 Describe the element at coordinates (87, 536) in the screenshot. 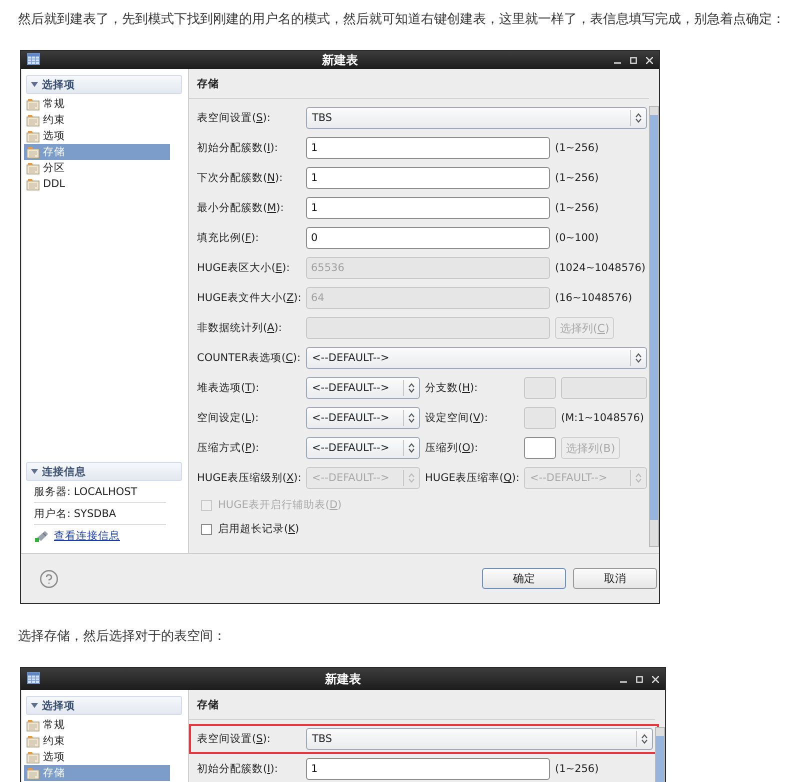

I see `connection-info-link: 查看连接信息` at that location.